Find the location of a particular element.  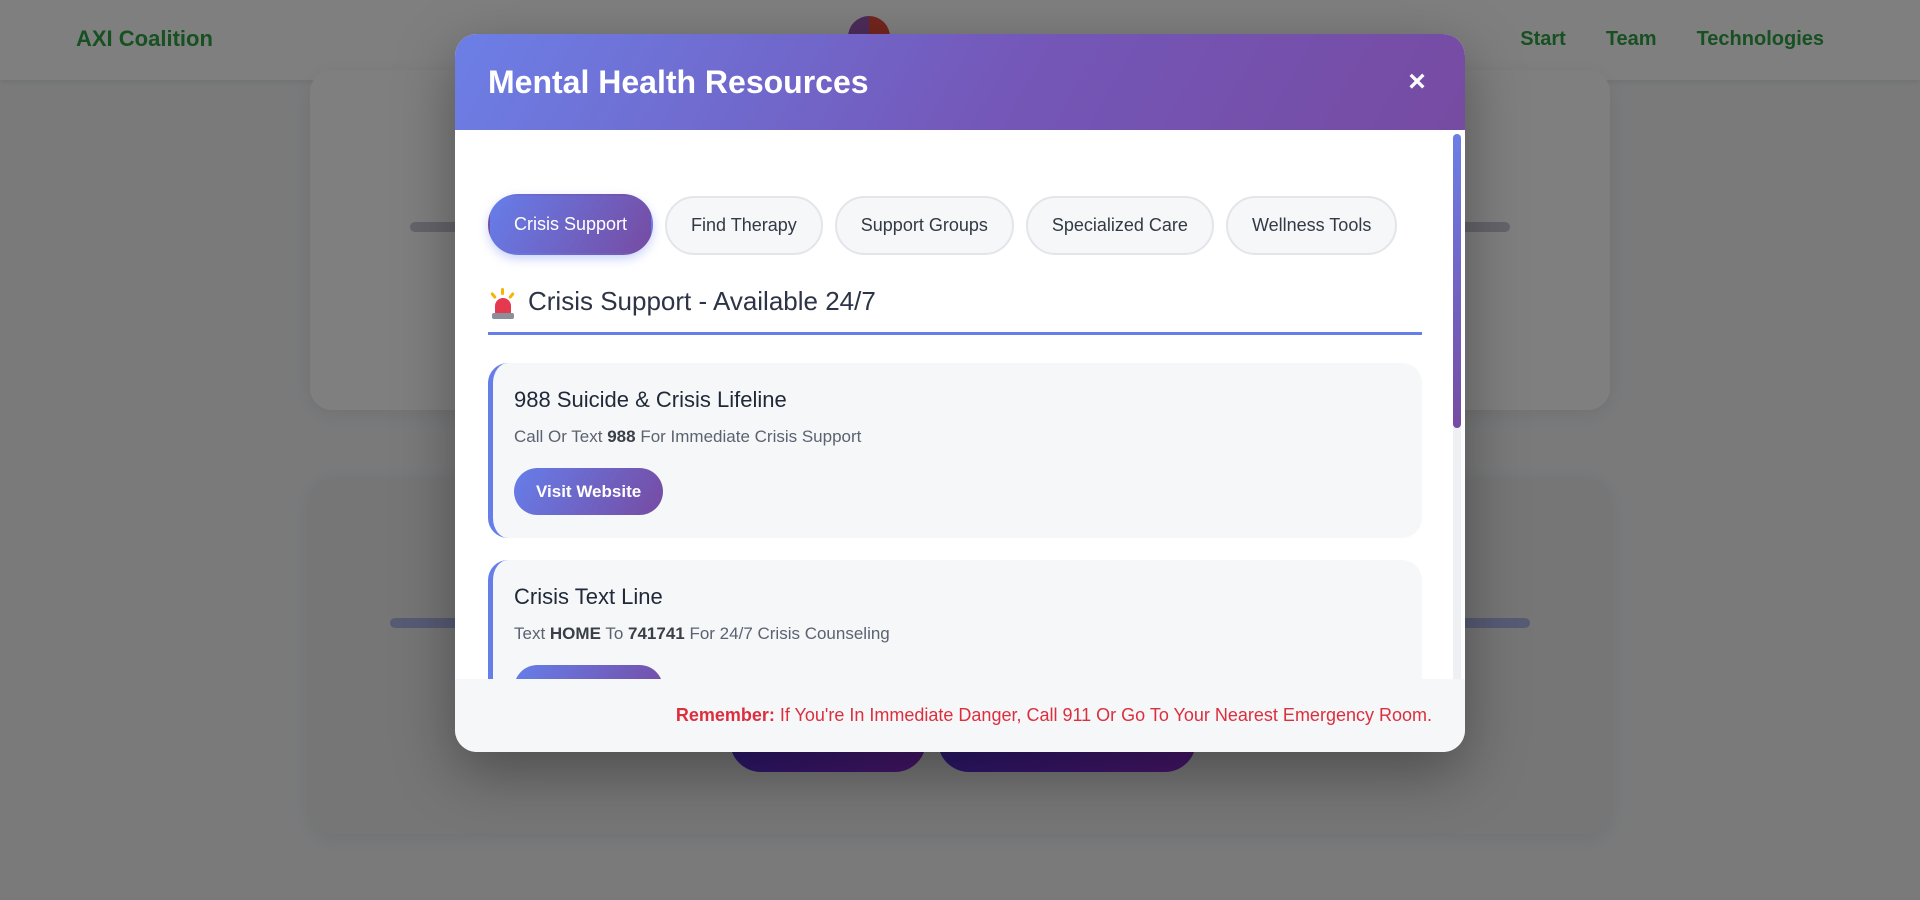

tab-specialized-care: Specialized Care is located at coordinates (1119, 225).